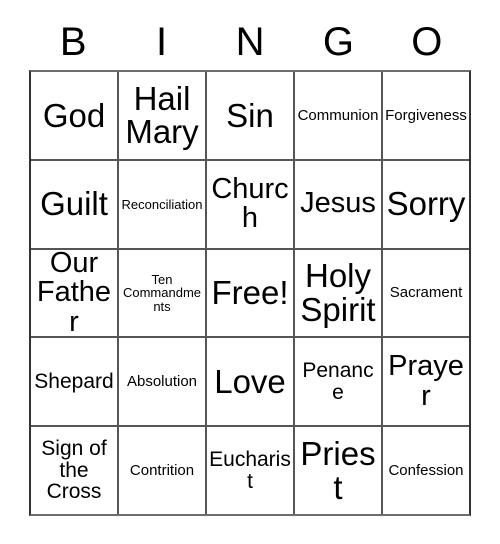 This screenshot has height=544, width=500. I want to click on bingo-cell: Love, so click(249, 382).